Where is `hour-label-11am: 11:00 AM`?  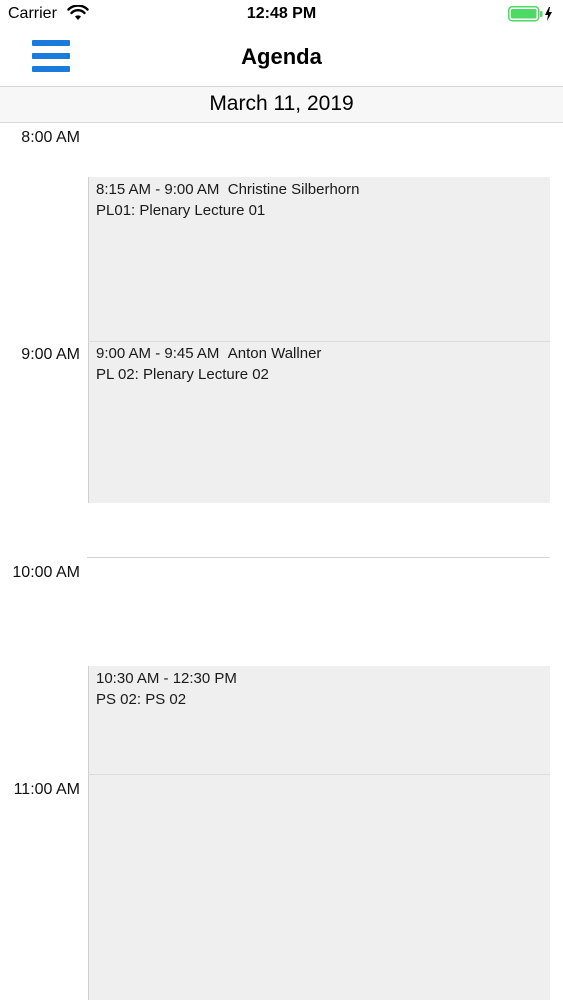
hour-label-11am: 11:00 AM is located at coordinates (46, 789).